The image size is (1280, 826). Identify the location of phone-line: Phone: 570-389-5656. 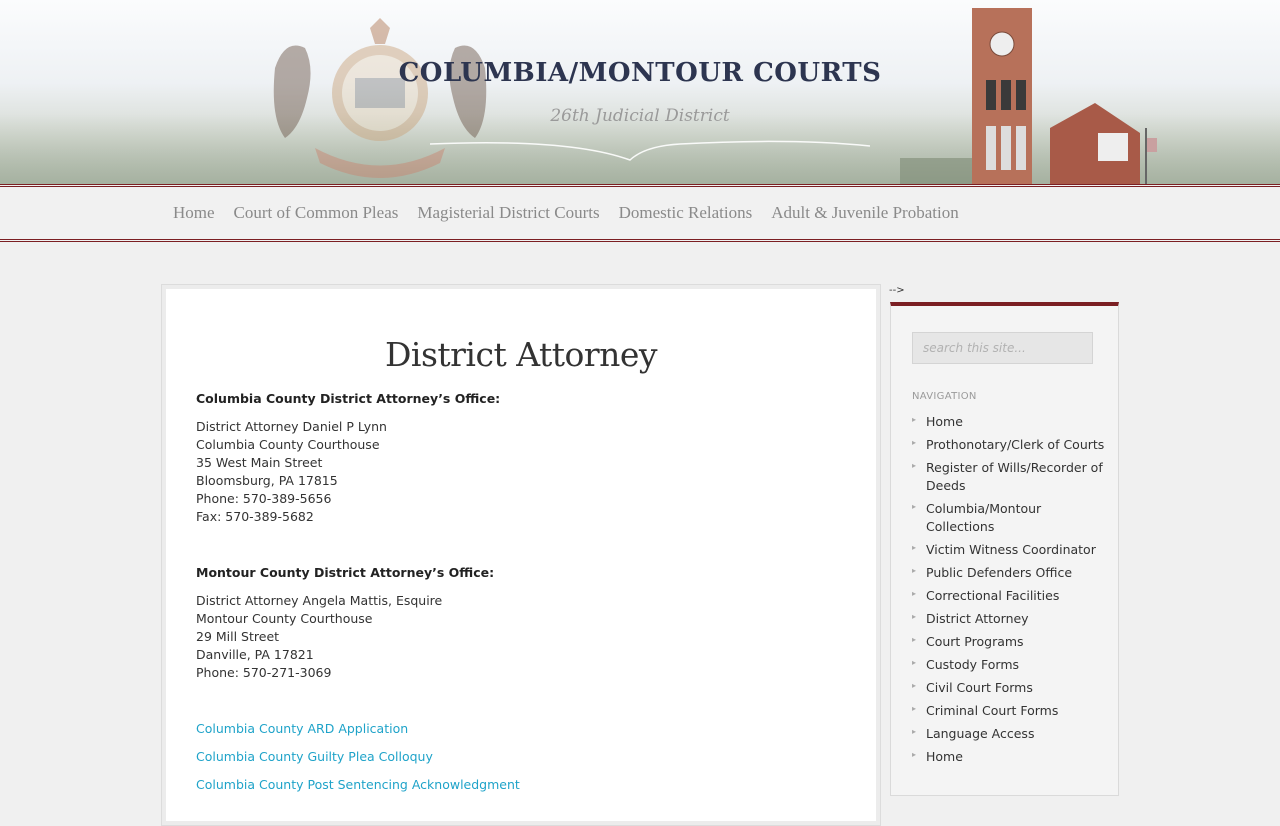
(264, 498).